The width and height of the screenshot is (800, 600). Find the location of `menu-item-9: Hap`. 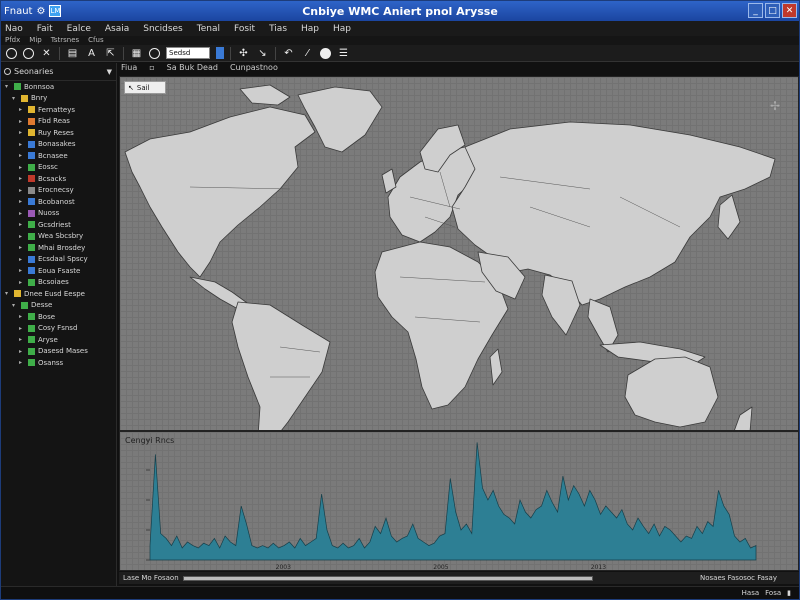

menu-item-9: Hap is located at coordinates (342, 29).